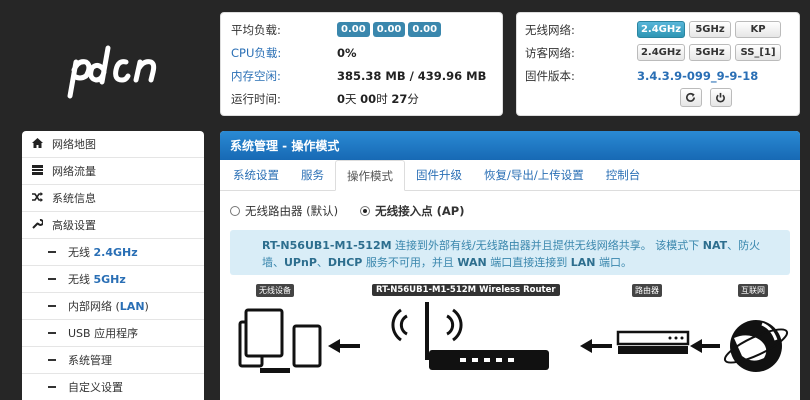  I want to click on radio-ap-mode: 无线接入点 (AP), so click(412, 211).